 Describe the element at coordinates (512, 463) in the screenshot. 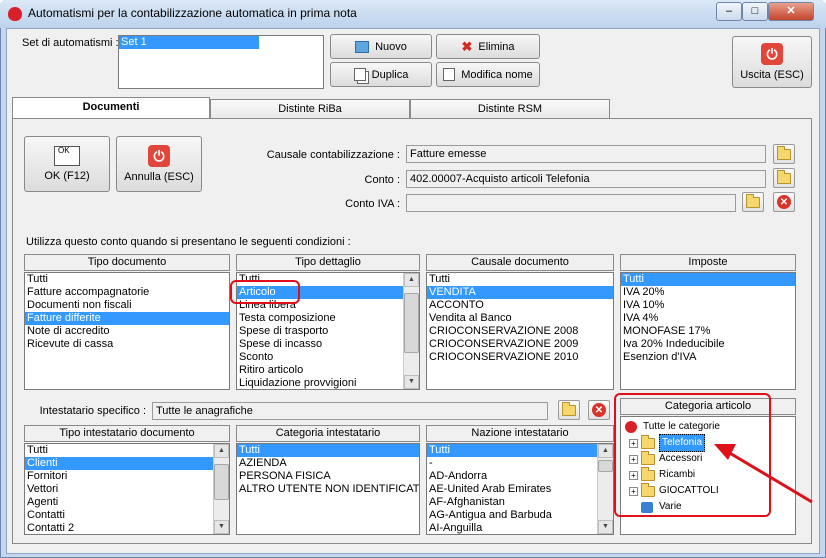

I see `list-item: -` at that location.